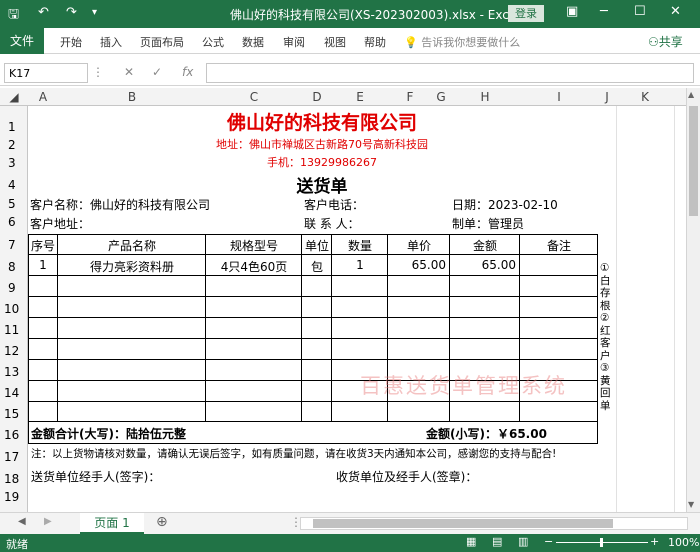  I want to click on col-a: A, so click(43, 97).